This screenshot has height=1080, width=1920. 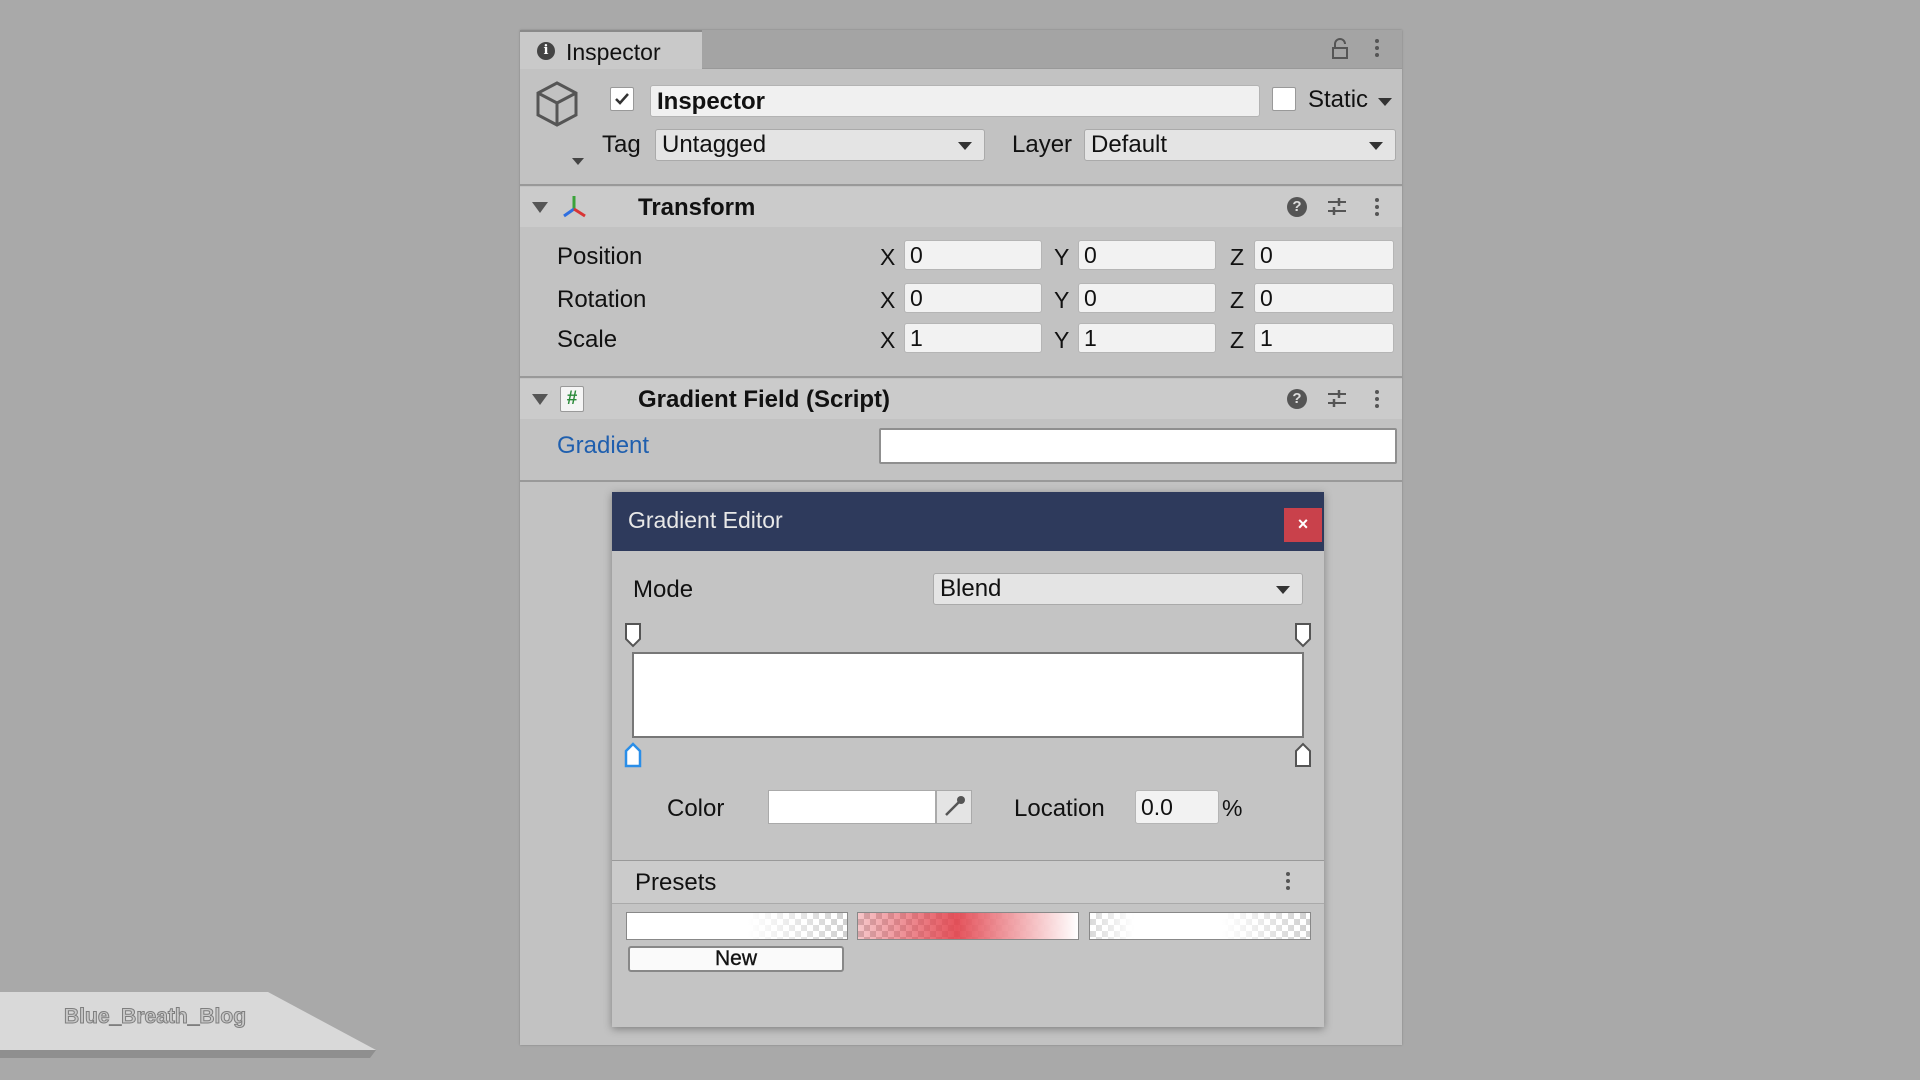 What do you see at coordinates (1240, 145) in the screenshot?
I see `layer-dropdown: Default` at bounding box center [1240, 145].